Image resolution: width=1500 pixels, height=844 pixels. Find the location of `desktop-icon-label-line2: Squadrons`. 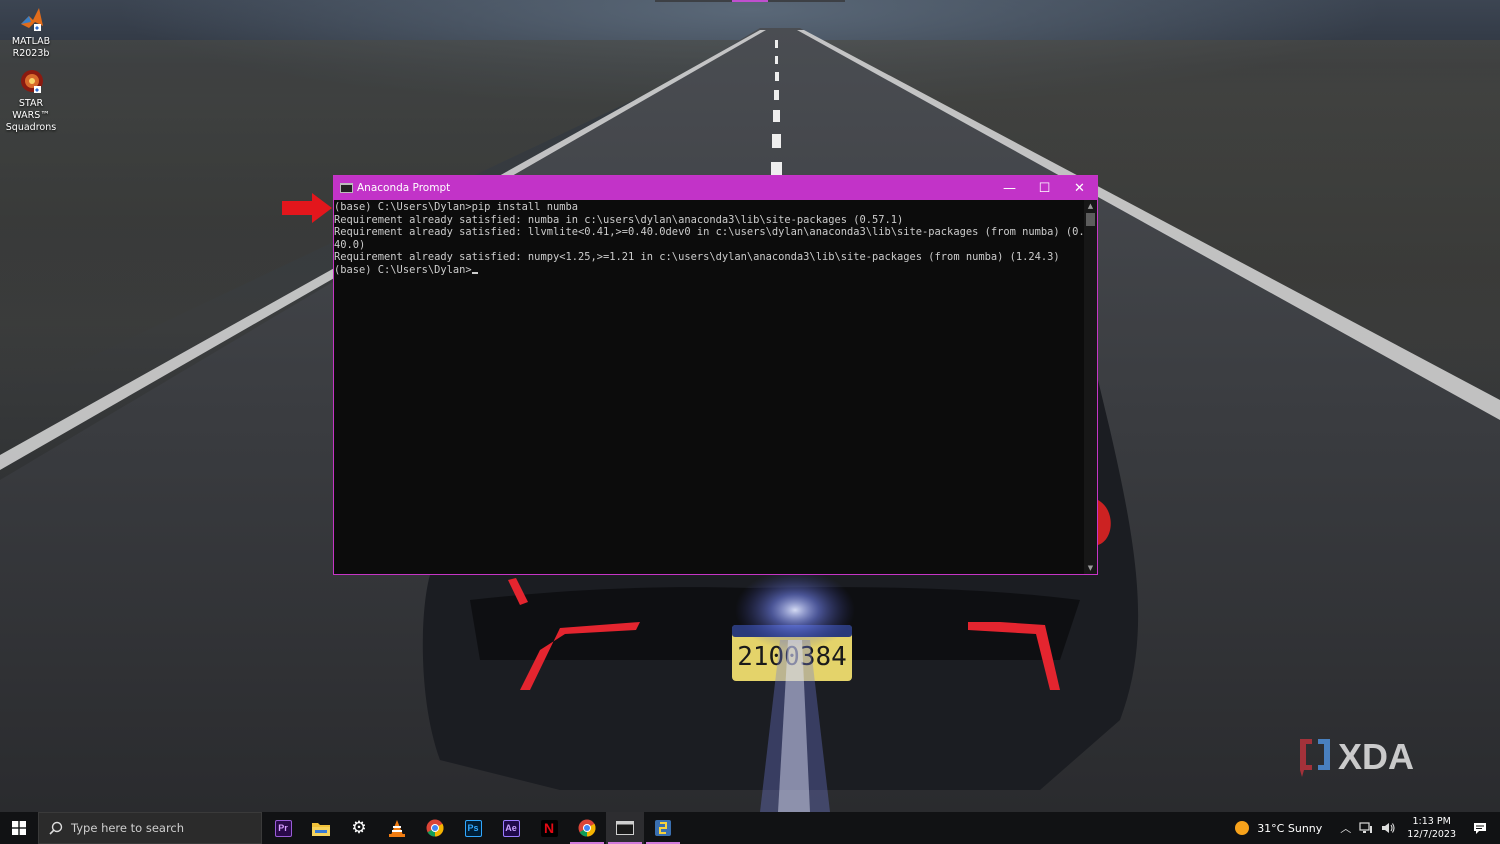

desktop-icon-label-line2: Squadrons is located at coordinates (31, 127).